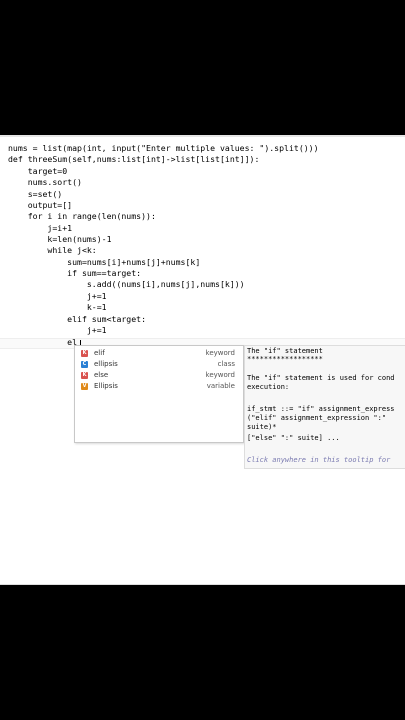  I want to click on code-line-11: sum=nums[i]+nums[j]+nums[k], so click(104, 262).